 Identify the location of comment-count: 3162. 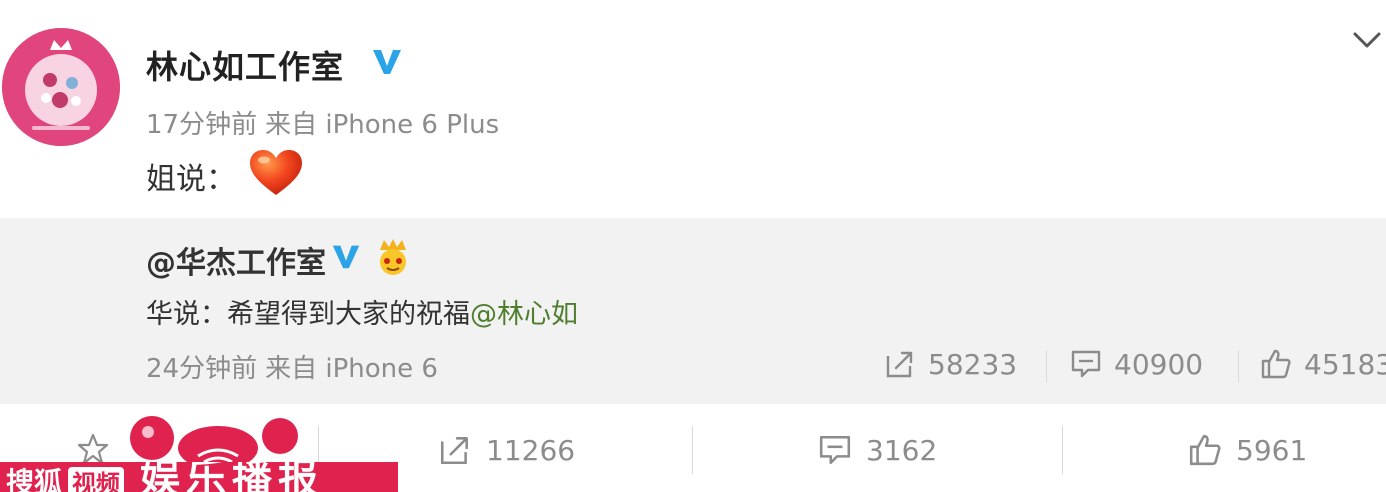
(902, 450).